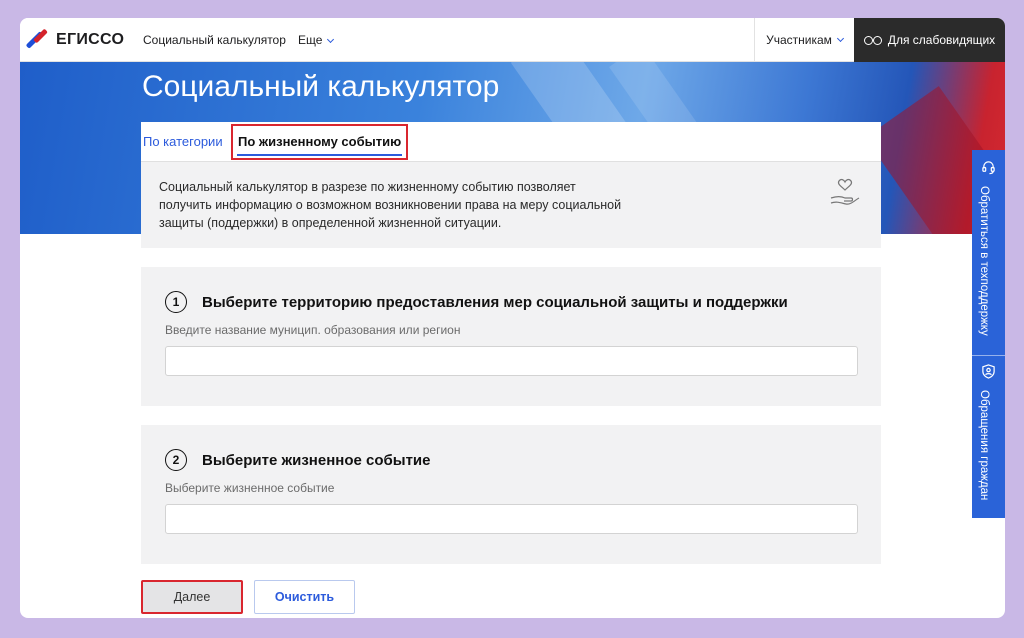 This screenshot has width=1024, height=638. Describe the element at coordinates (511, 142) in the screenshot. I see `tabs: По категории По жизненному событию` at that location.